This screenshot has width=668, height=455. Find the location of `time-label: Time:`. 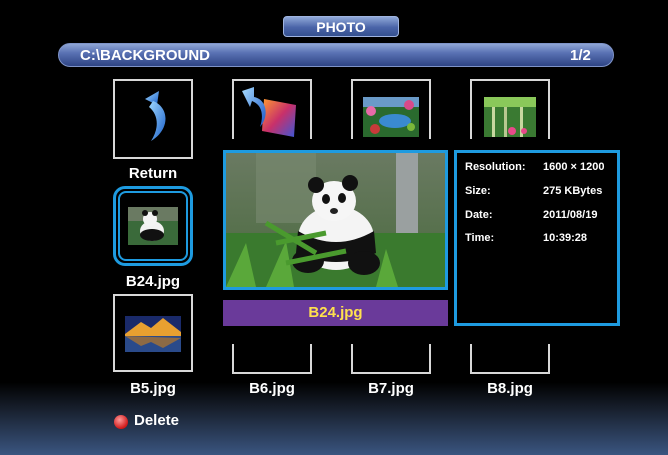

time-label: Time: is located at coordinates (480, 238).